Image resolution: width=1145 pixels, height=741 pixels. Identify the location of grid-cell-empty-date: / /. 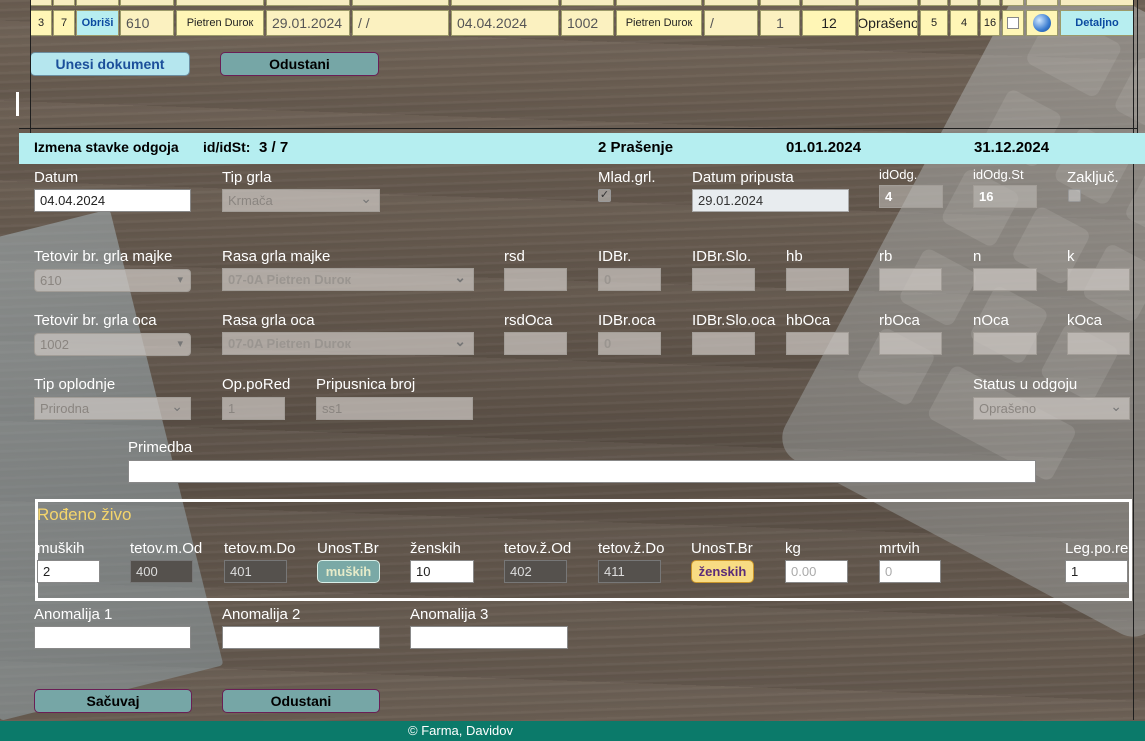
(400, 23).